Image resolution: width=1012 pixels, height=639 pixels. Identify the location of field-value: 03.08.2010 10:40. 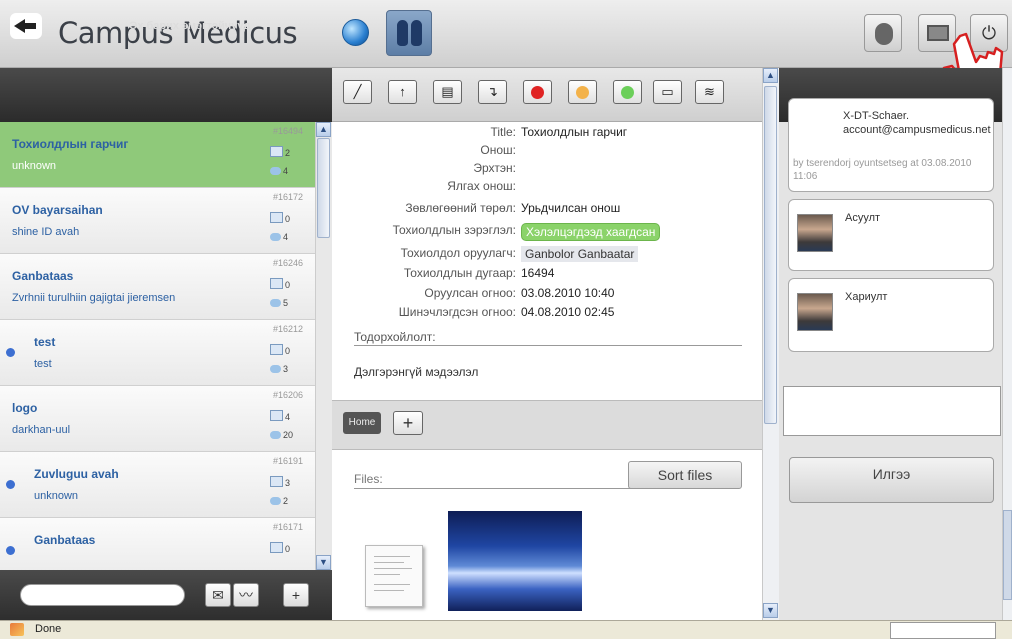
(568, 293).